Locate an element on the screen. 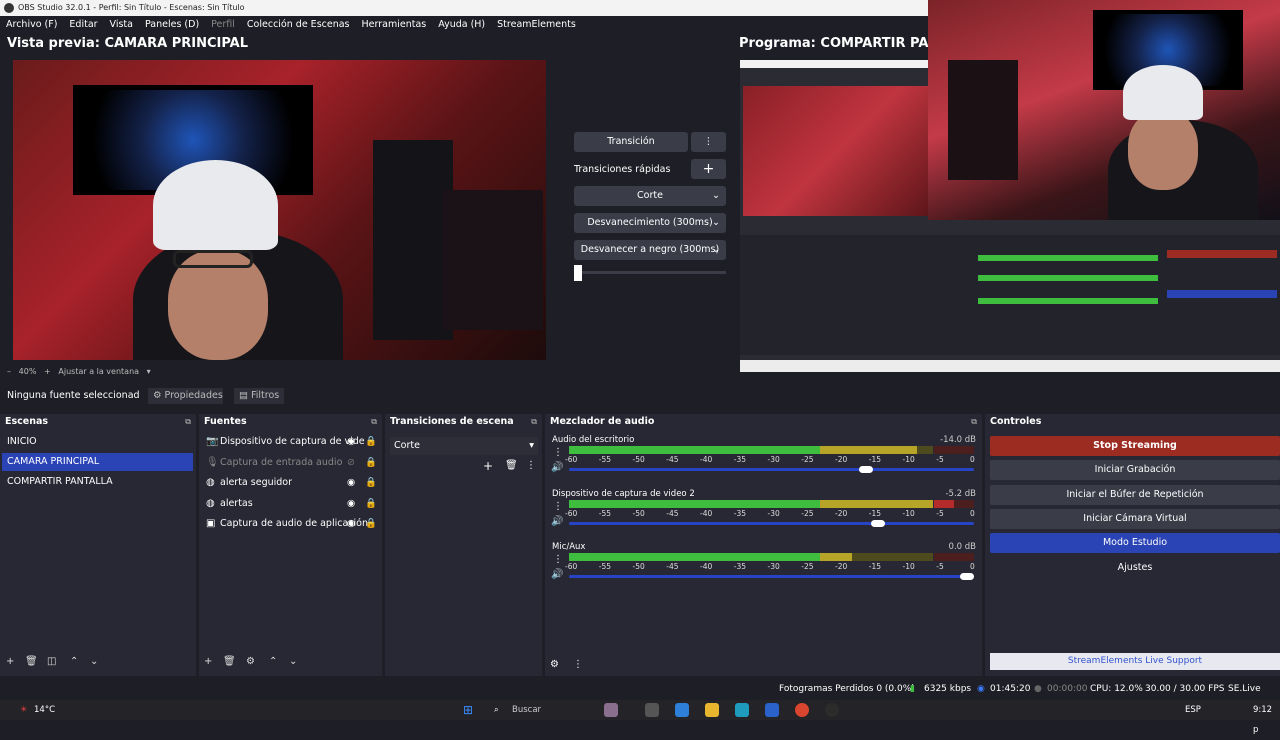 This screenshot has height=740, width=1280. scene-item: CAMARA PRINCIPAL is located at coordinates (97, 462).